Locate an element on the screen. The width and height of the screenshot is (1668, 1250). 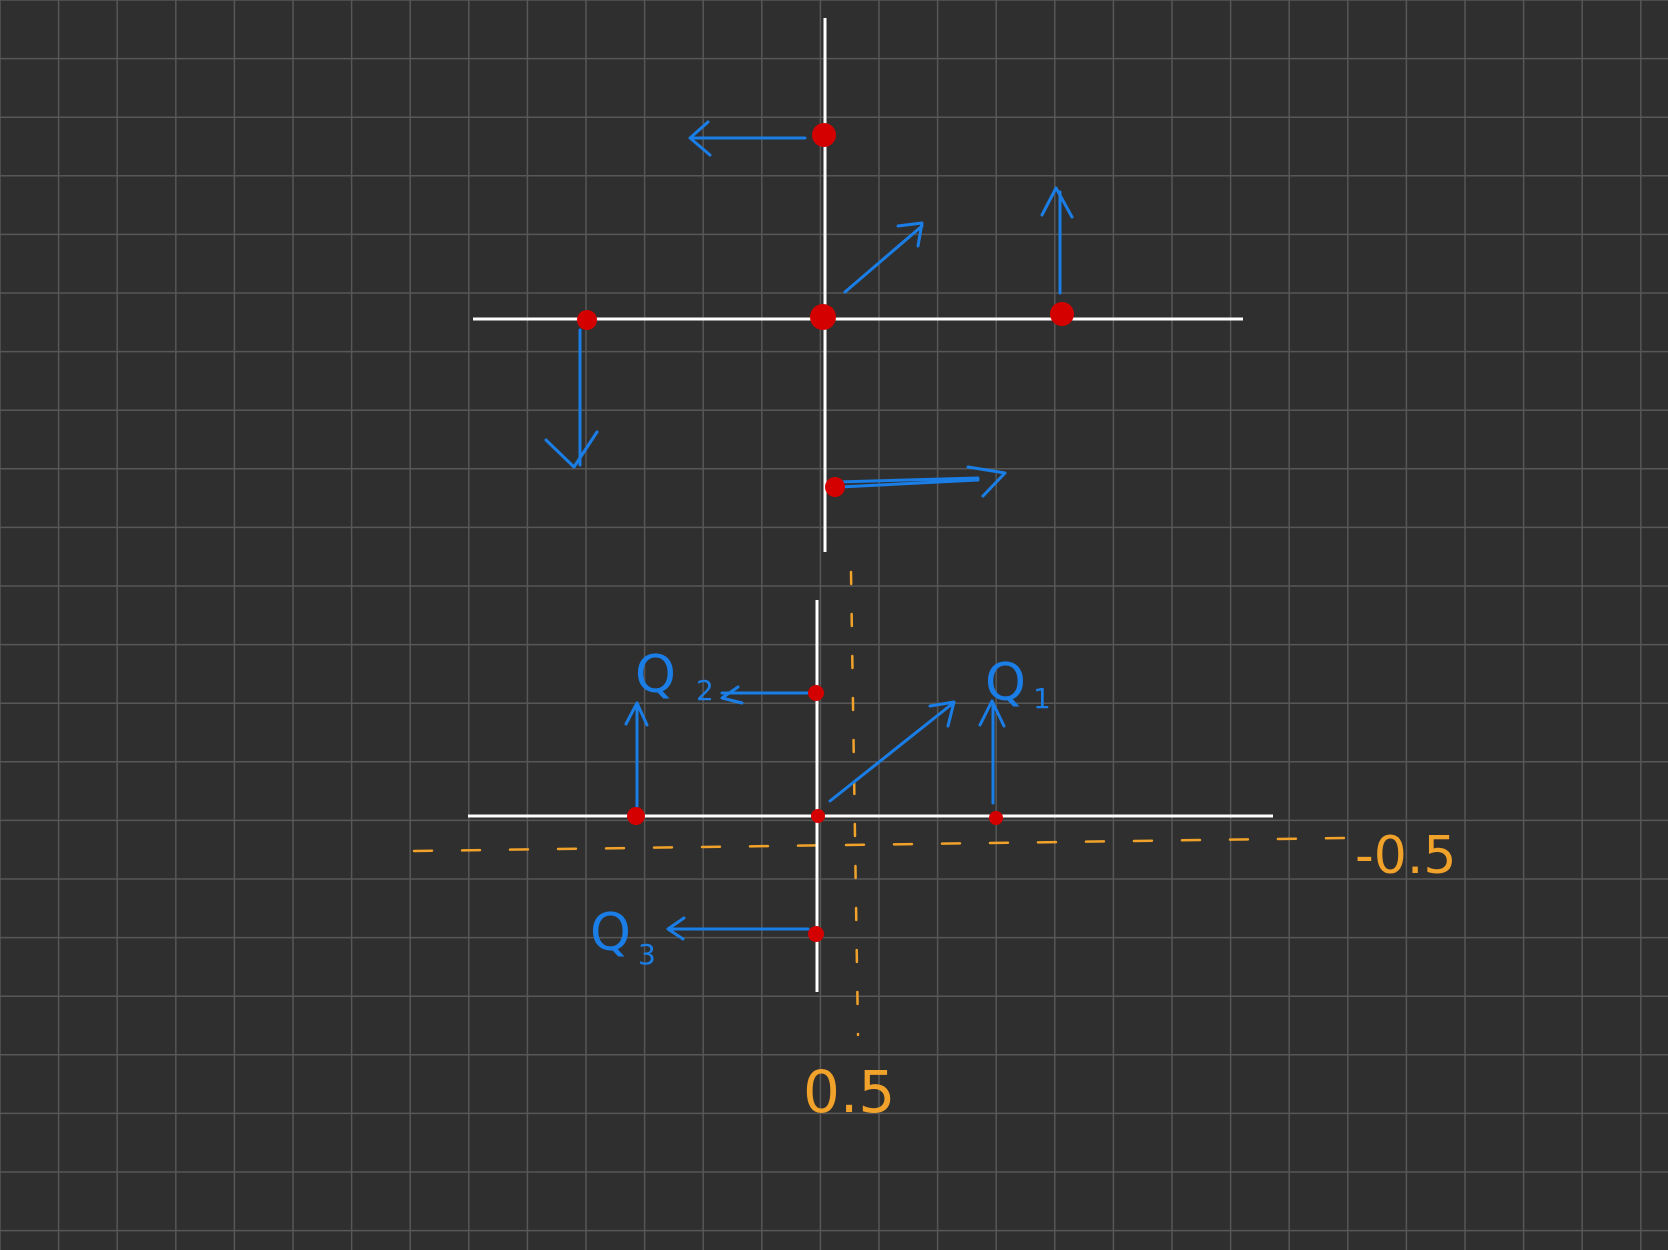
lower-point-top is located at coordinates (816, 693).